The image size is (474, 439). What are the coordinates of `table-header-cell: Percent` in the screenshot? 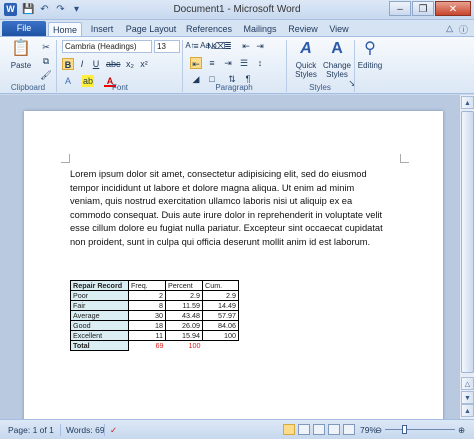 It's located at (184, 285).